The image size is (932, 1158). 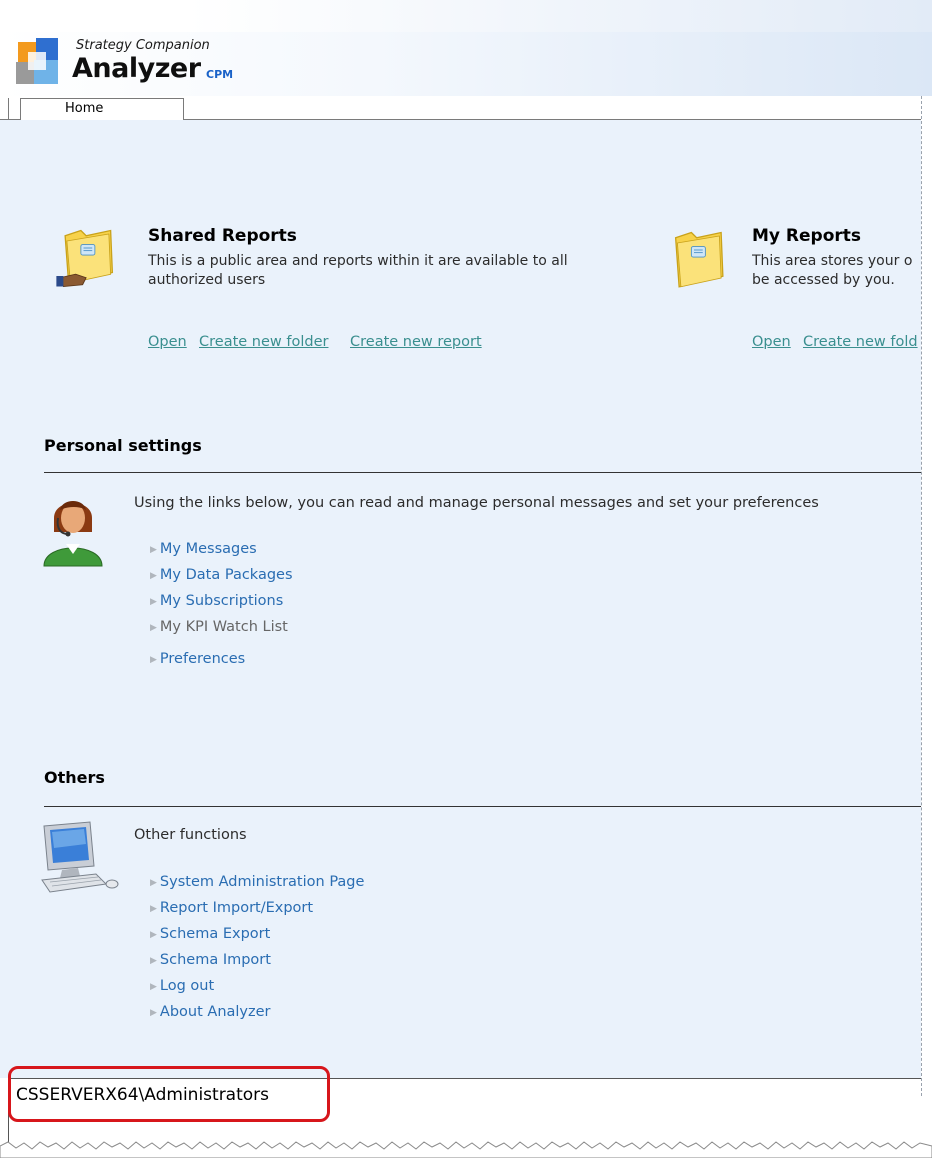 I want to click on personal-settings-title: Personal settings, so click(x=123, y=445).